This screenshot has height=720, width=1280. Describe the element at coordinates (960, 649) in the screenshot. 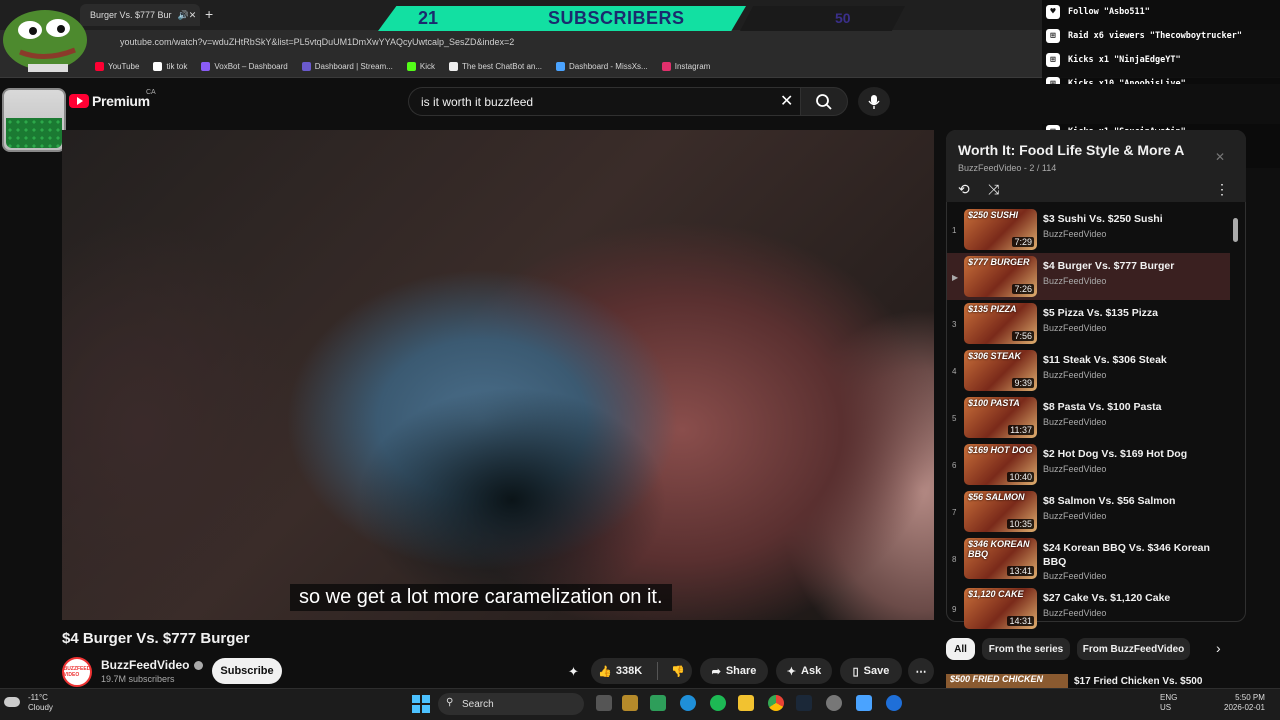

I see `chip-all: All` at that location.